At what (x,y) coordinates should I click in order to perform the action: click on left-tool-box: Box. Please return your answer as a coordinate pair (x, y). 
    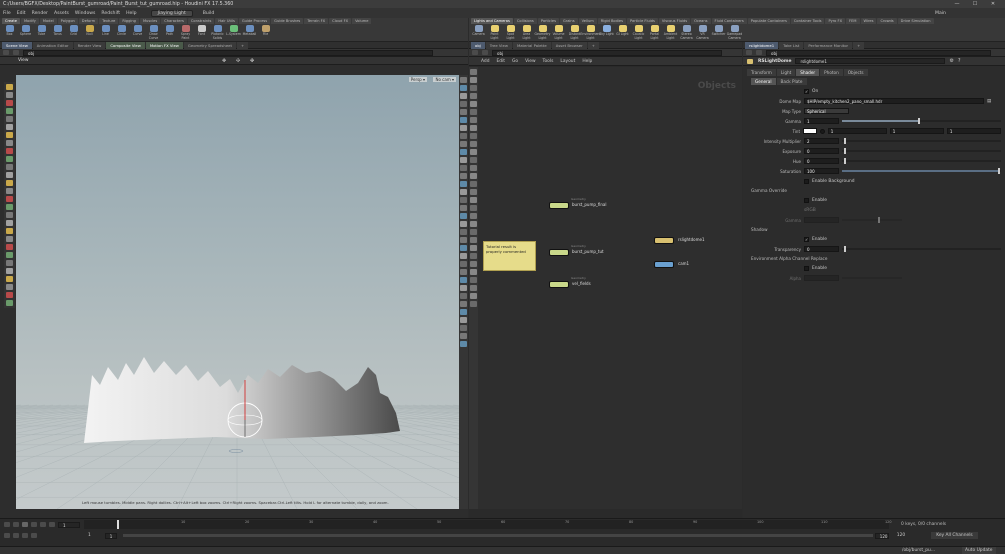
    Looking at the image, I should click on (9, 30).